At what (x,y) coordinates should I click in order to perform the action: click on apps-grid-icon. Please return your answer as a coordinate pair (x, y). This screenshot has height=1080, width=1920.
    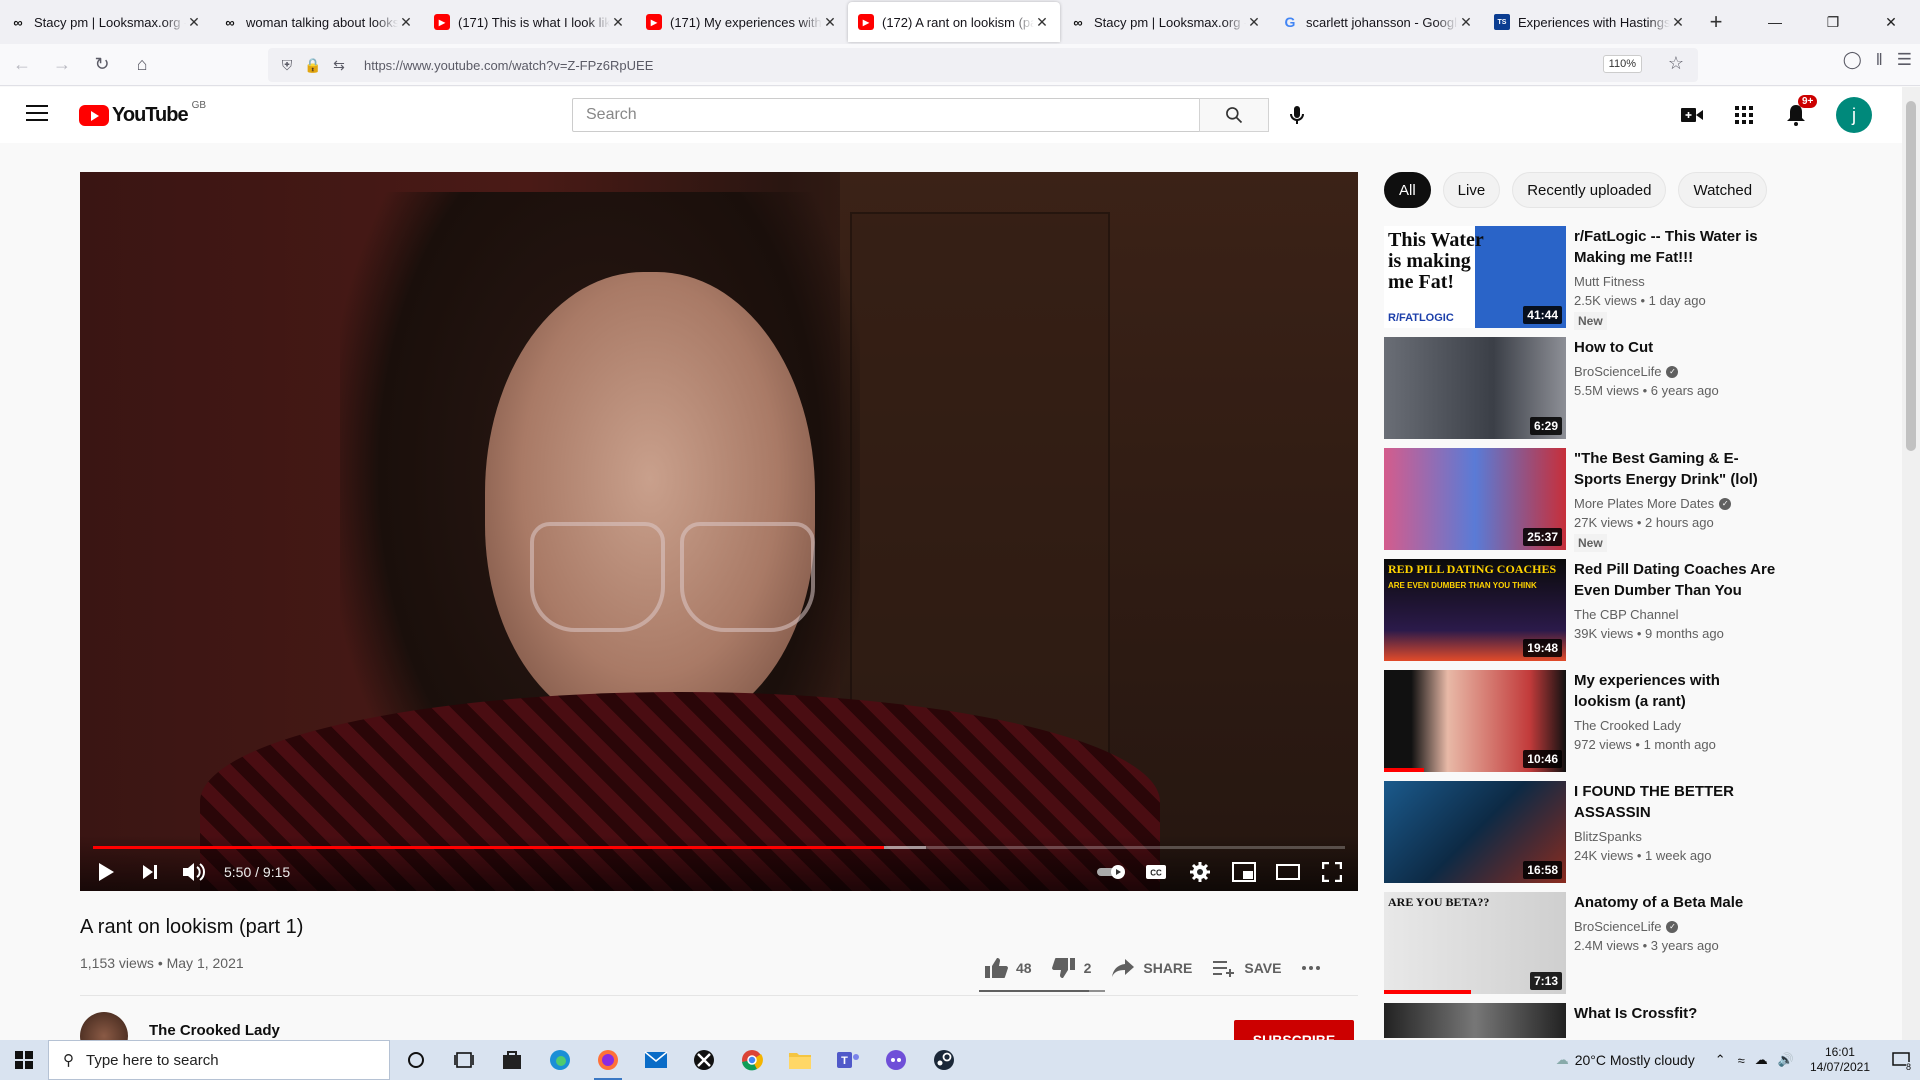
    Looking at the image, I should click on (1744, 115).